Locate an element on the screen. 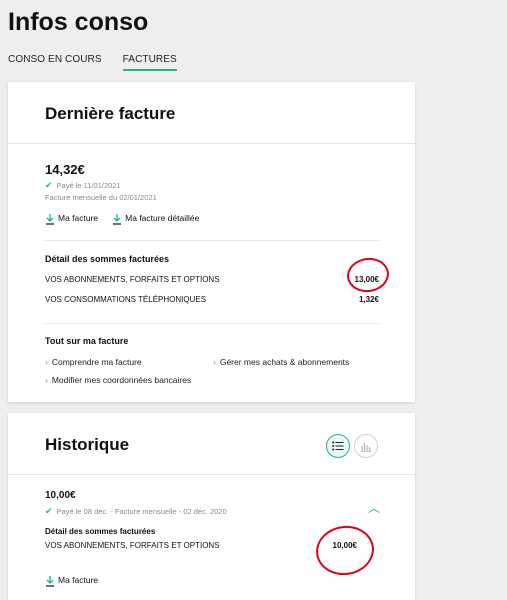  tab-factures: FACTURES is located at coordinates (149, 62).